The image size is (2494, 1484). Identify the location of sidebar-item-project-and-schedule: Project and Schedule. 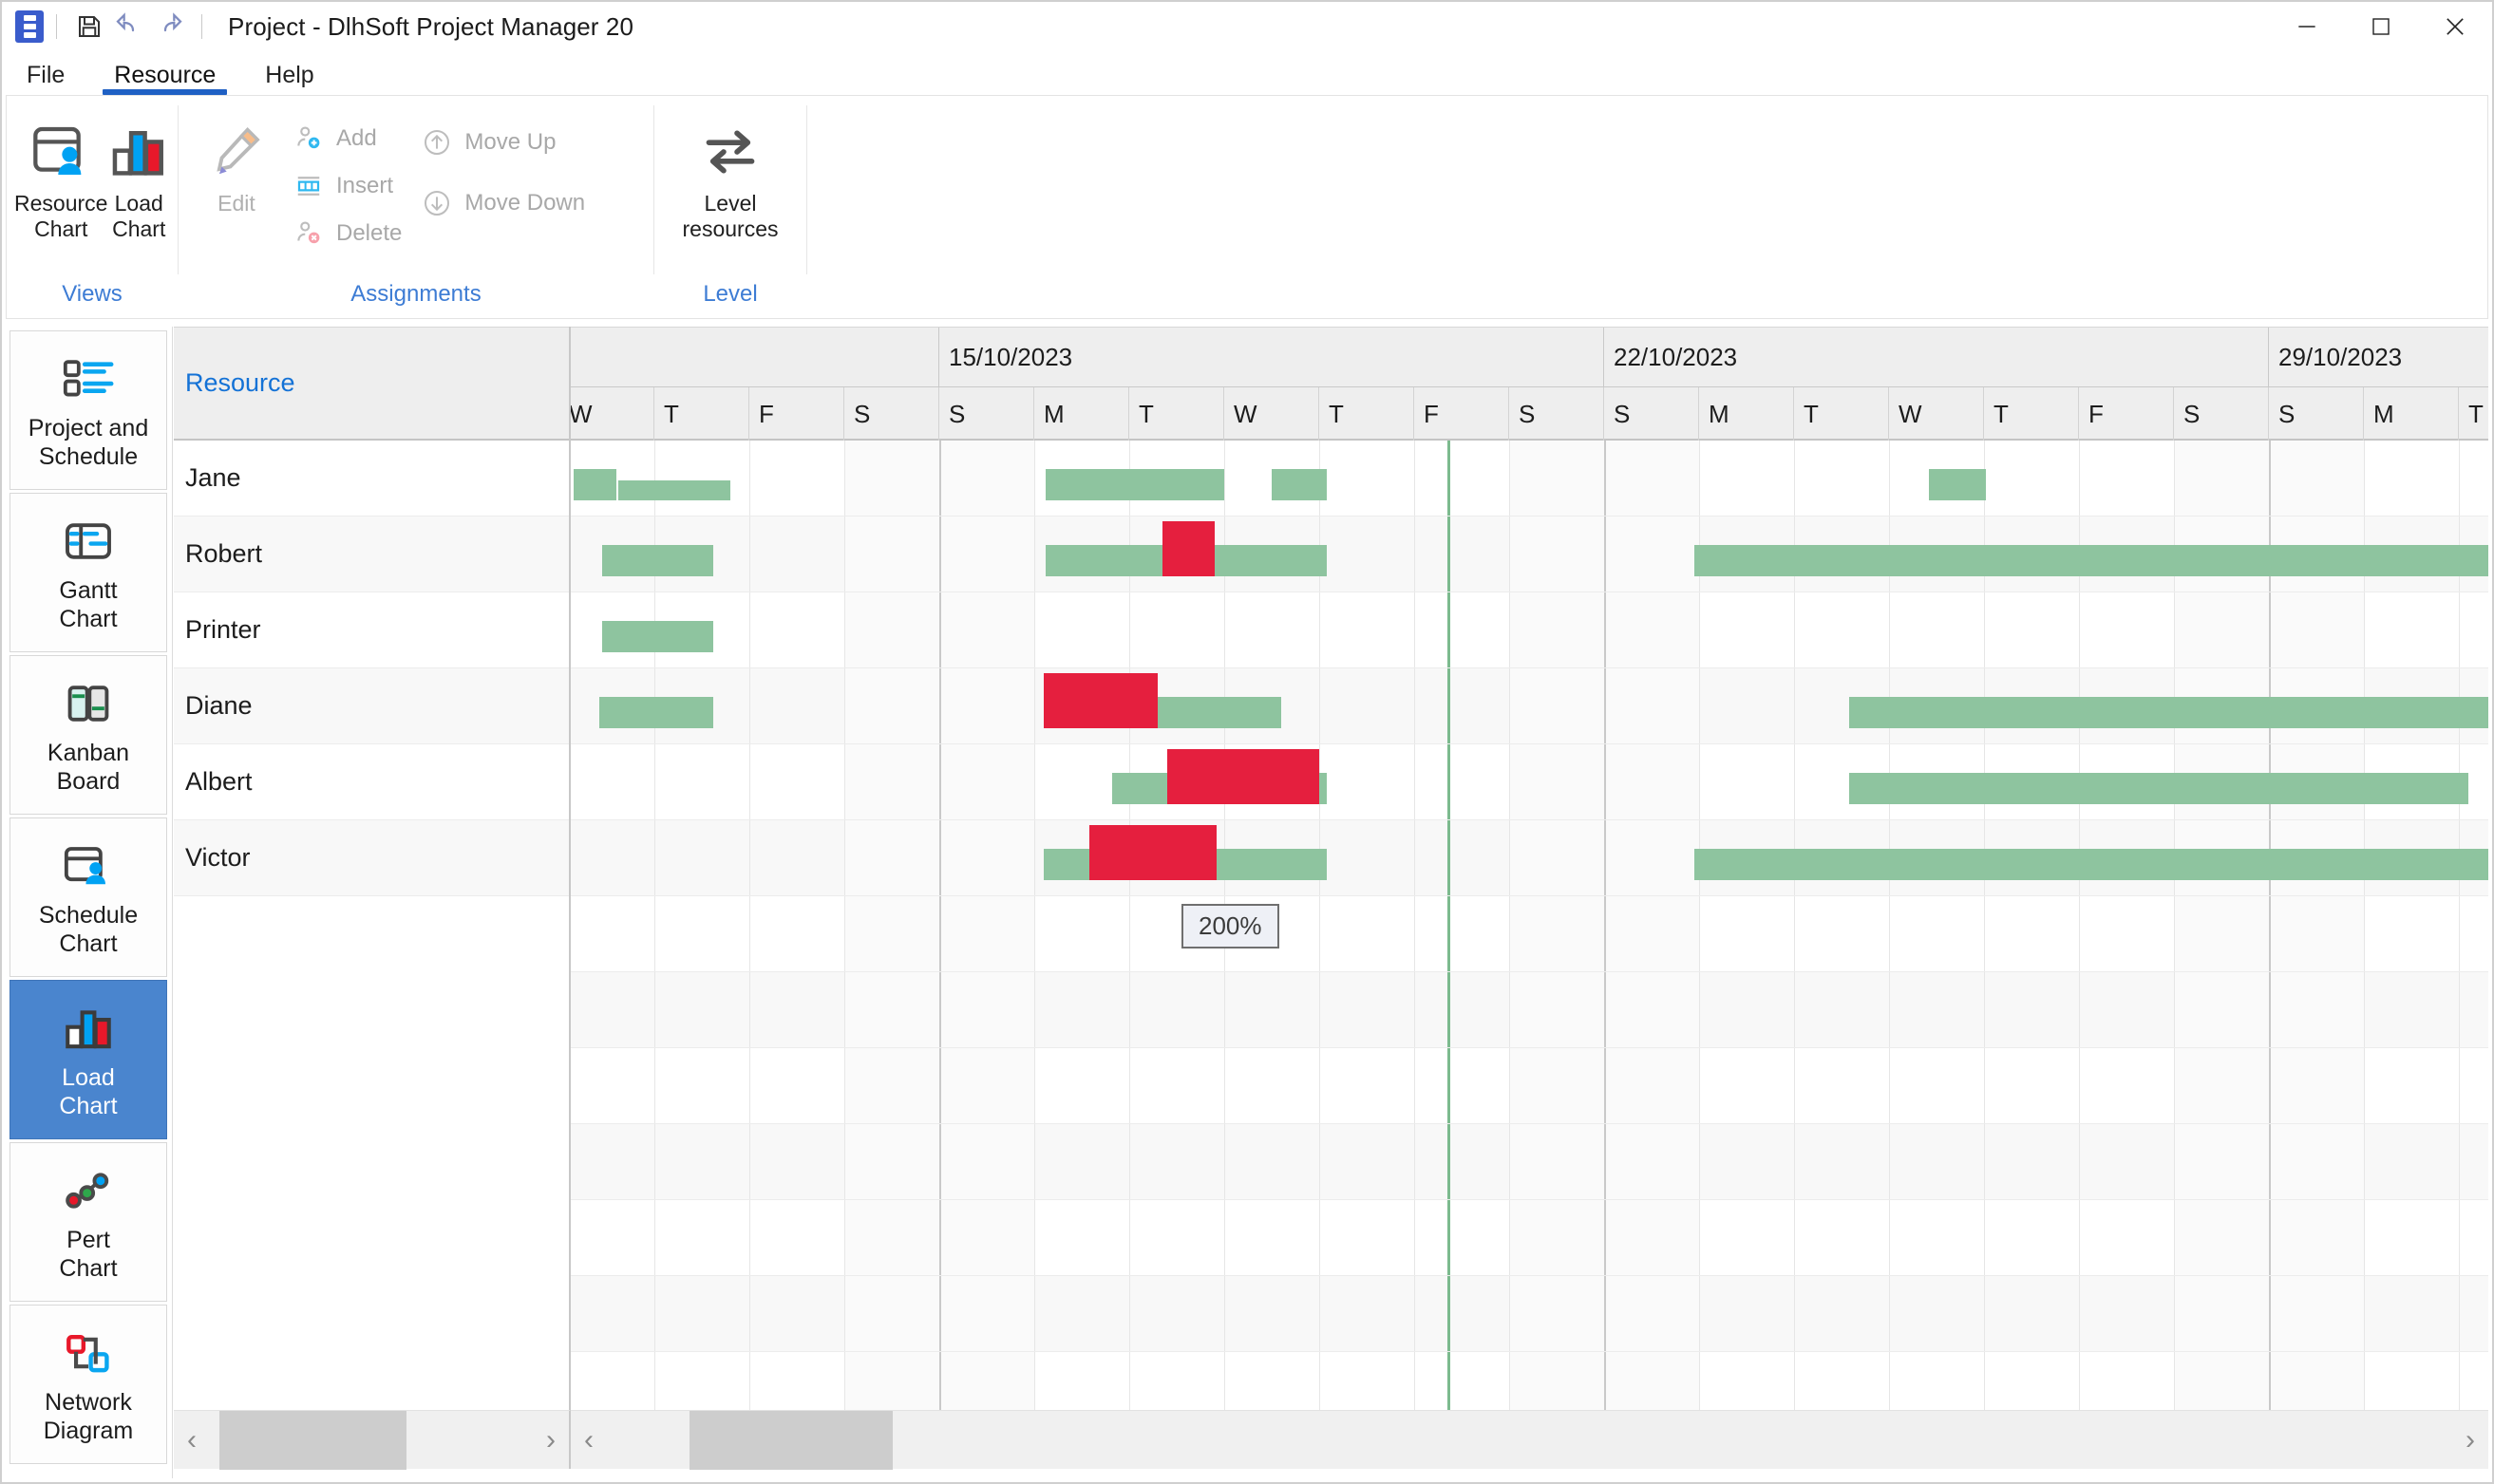
(88, 410).